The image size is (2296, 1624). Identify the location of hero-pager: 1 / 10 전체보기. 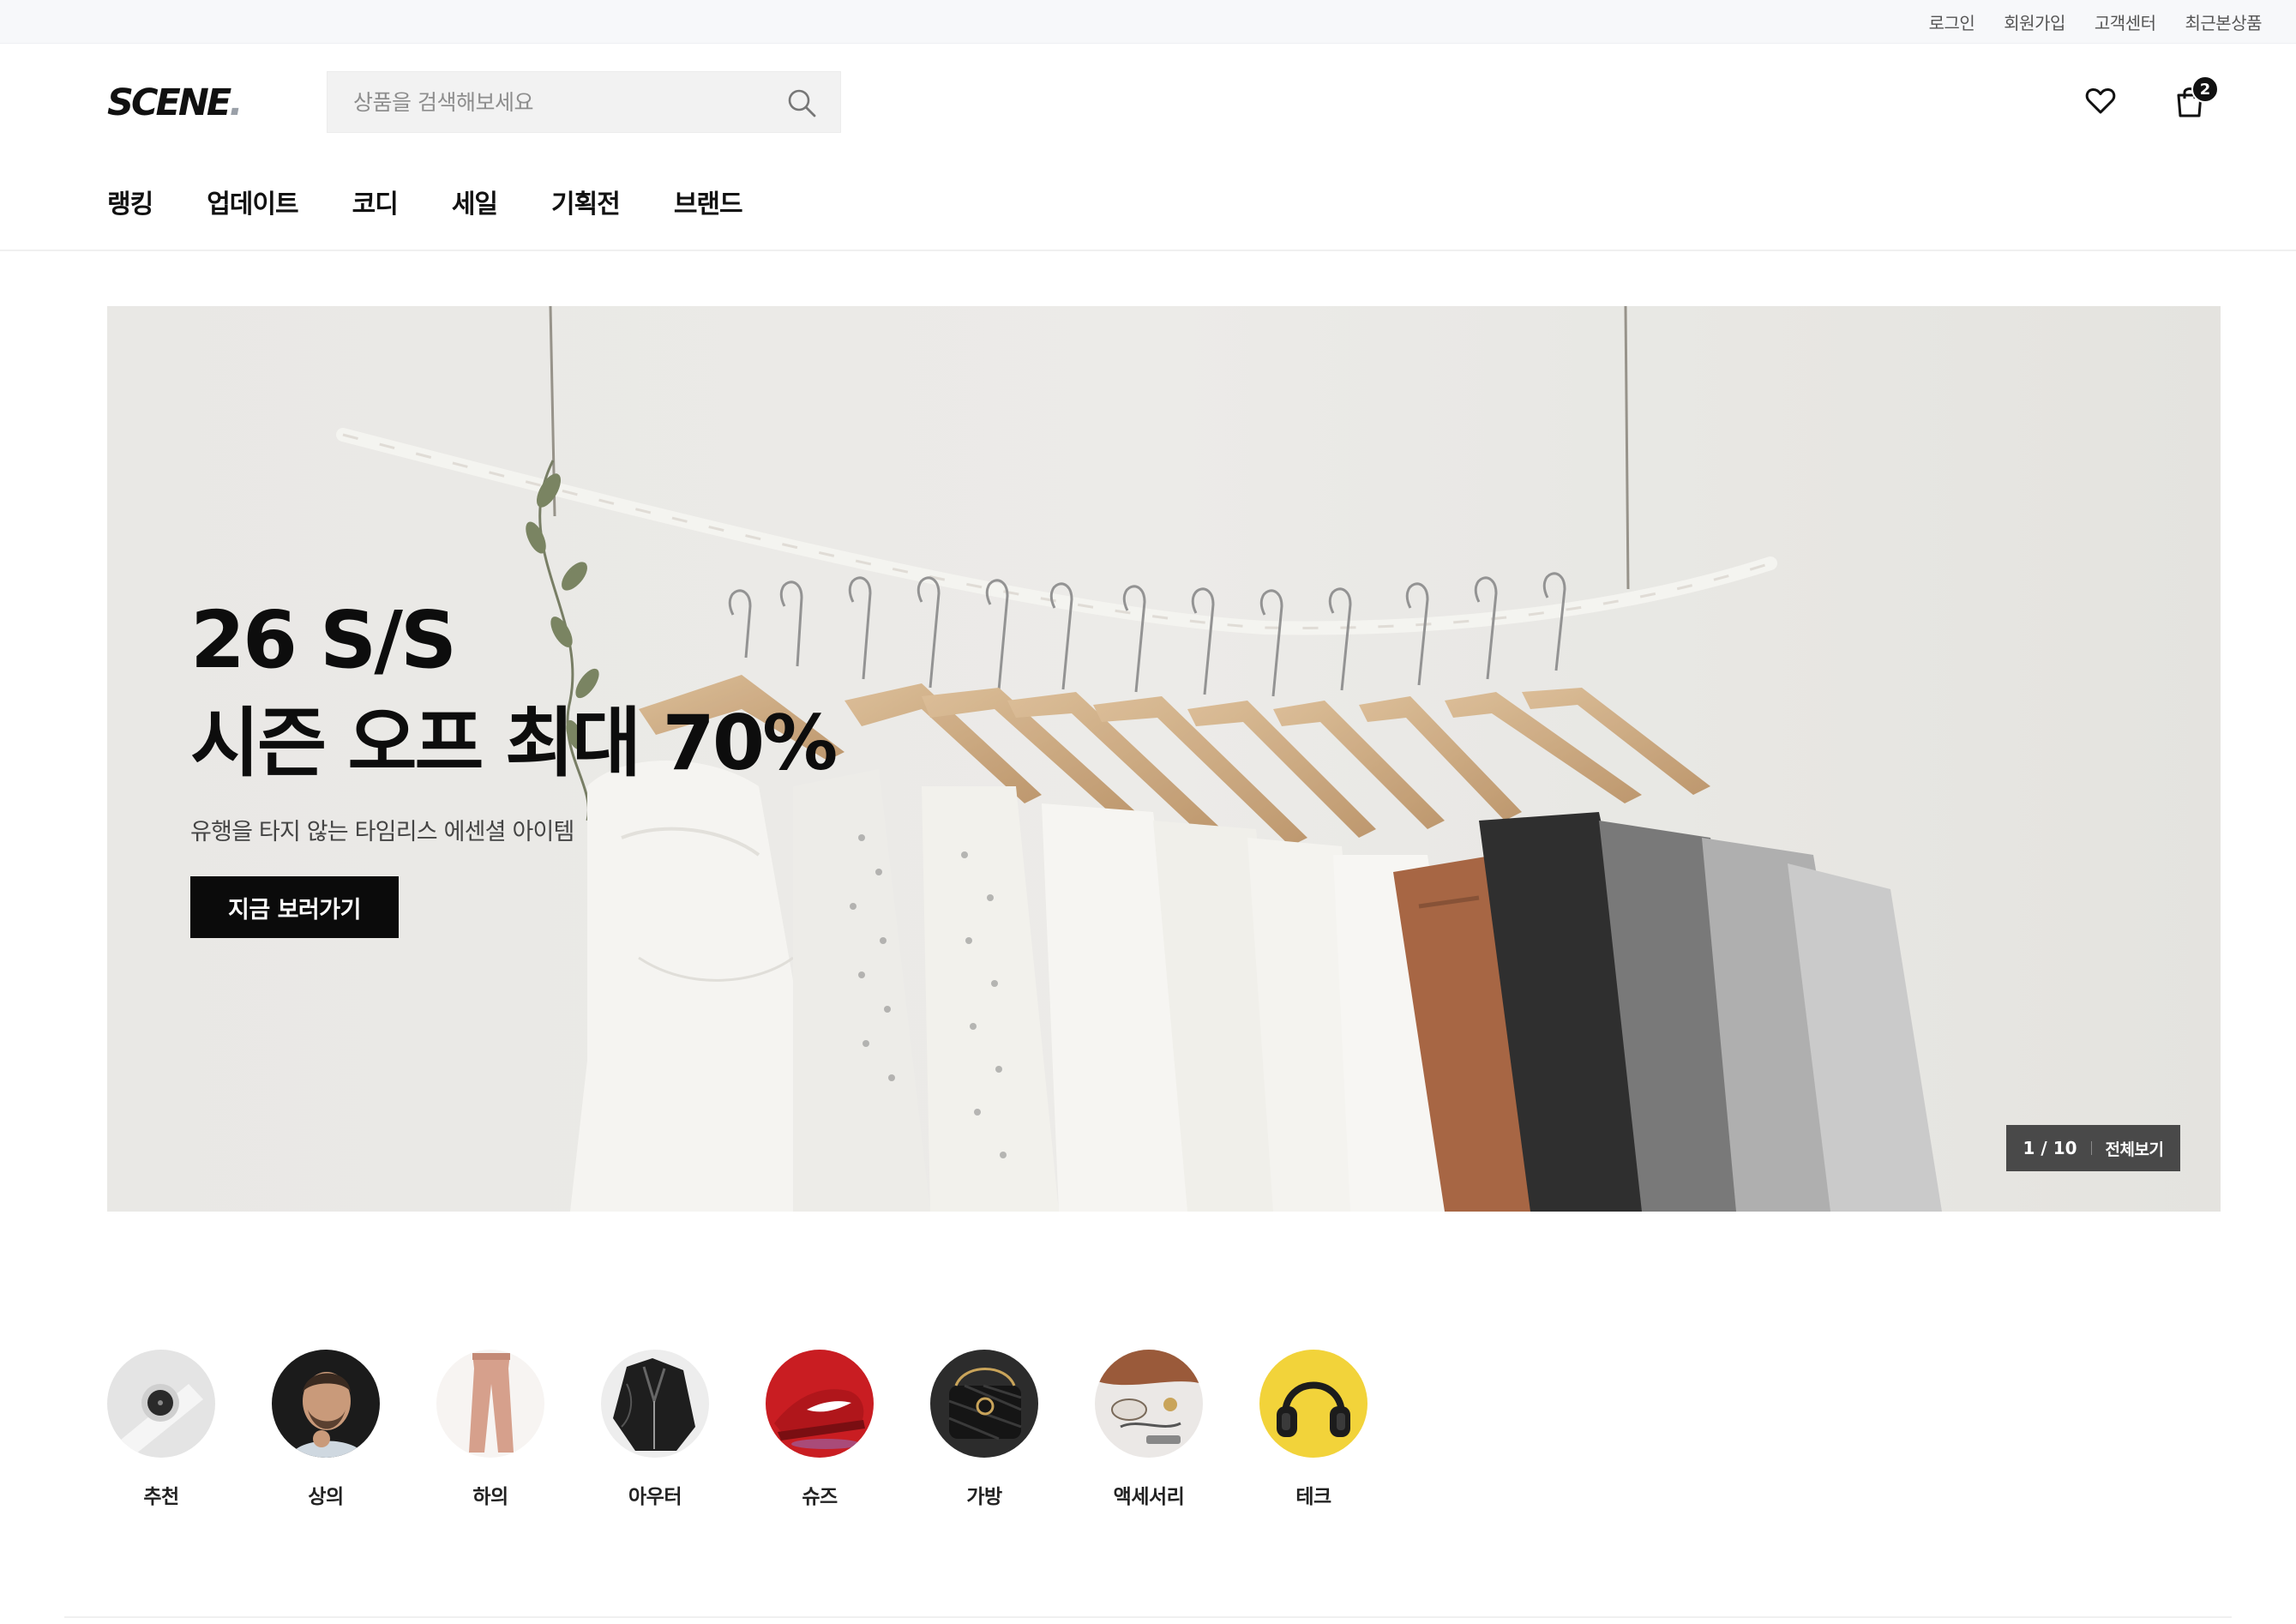
(2093, 1148).